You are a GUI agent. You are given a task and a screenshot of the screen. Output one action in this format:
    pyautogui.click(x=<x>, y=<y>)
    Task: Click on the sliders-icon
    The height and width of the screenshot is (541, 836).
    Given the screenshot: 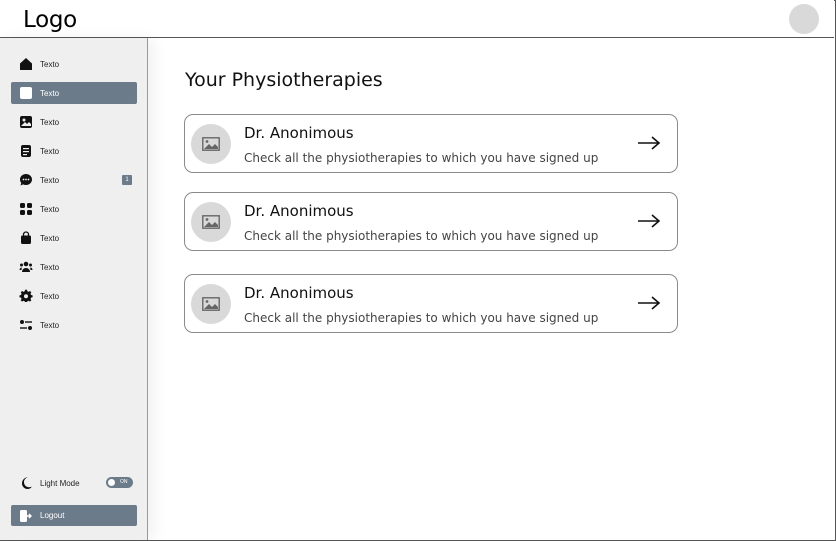 What is the action you would take?
    pyautogui.click(x=26, y=325)
    